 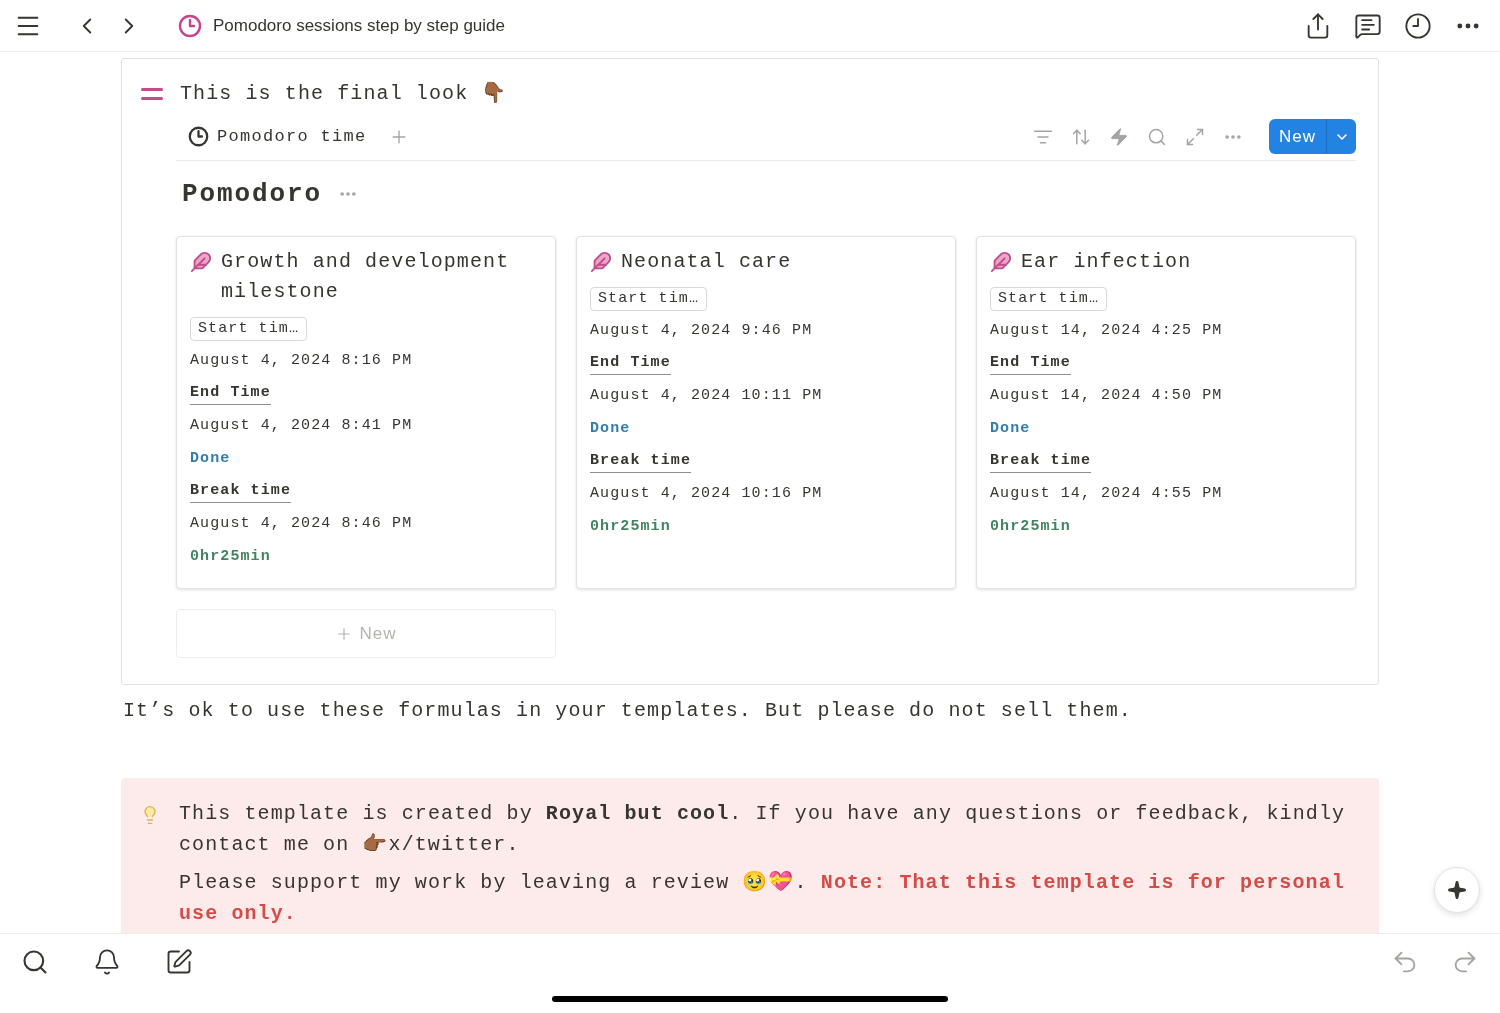 I want to click on date-text: August 4, 2024 9:46 PM, so click(x=701, y=331).